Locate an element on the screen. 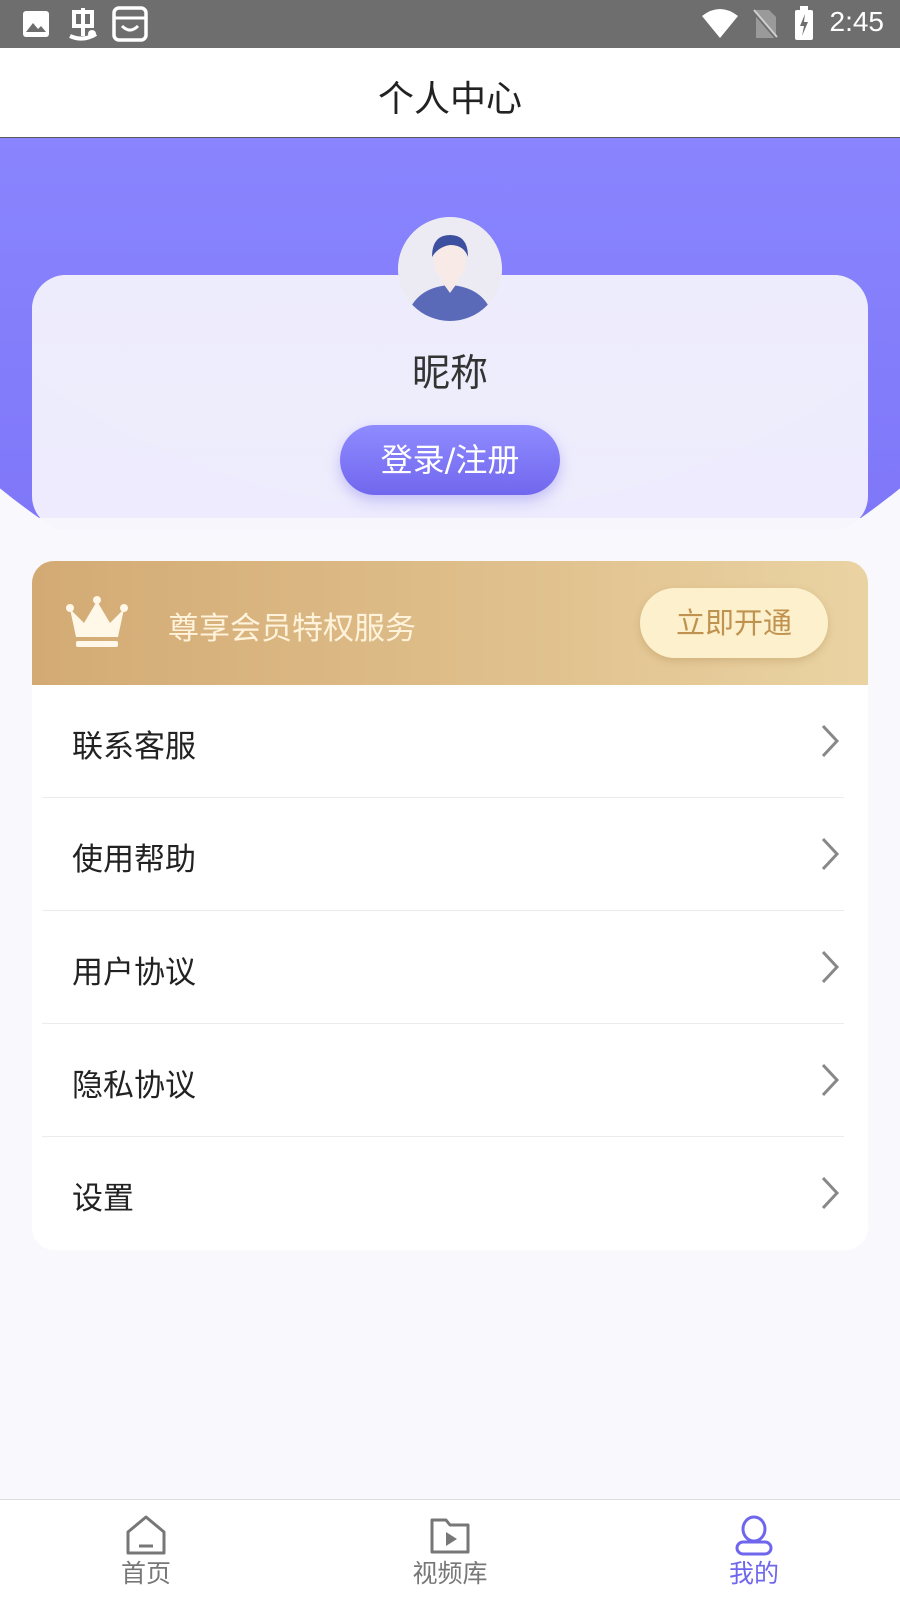  menu-item-help: 使用帮助 is located at coordinates (450, 854).